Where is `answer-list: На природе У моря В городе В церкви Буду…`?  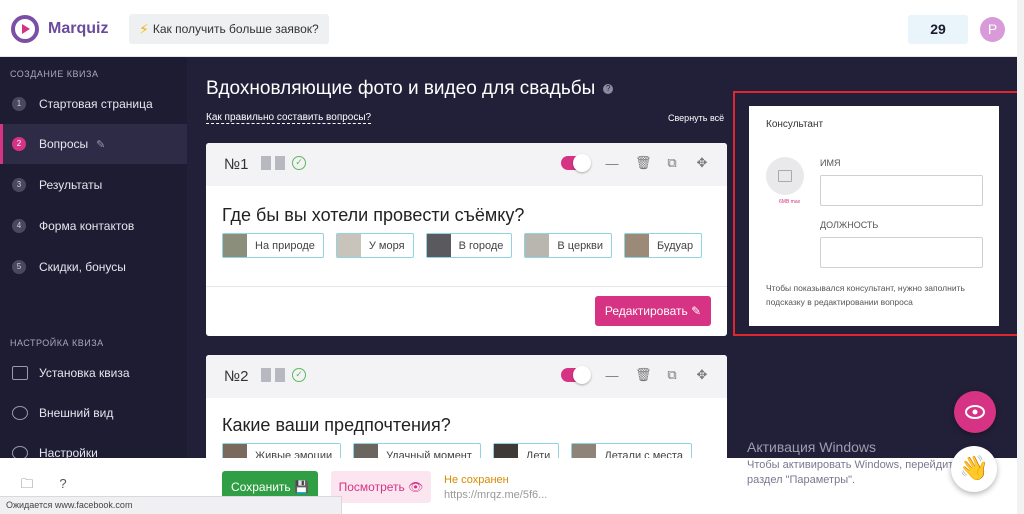 answer-list: На природе У моря В городе В церкви Буду… is located at coordinates (462, 245).